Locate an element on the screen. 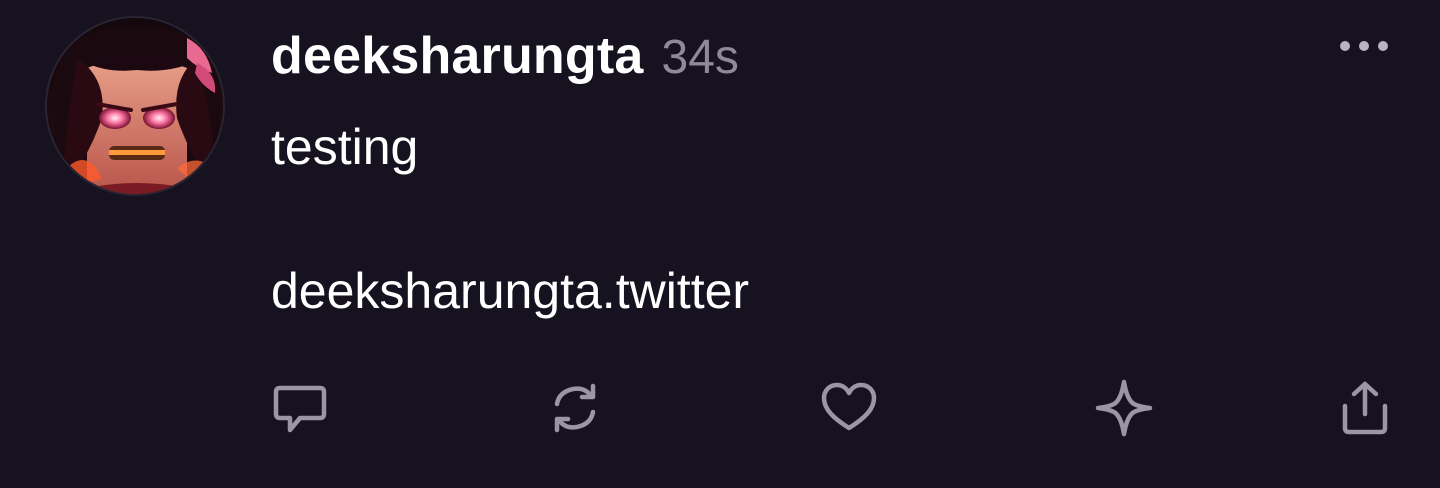 Image resolution: width=1440 pixels, height=488 pixels. more-options-icon is located at coordinates (1364, 46).